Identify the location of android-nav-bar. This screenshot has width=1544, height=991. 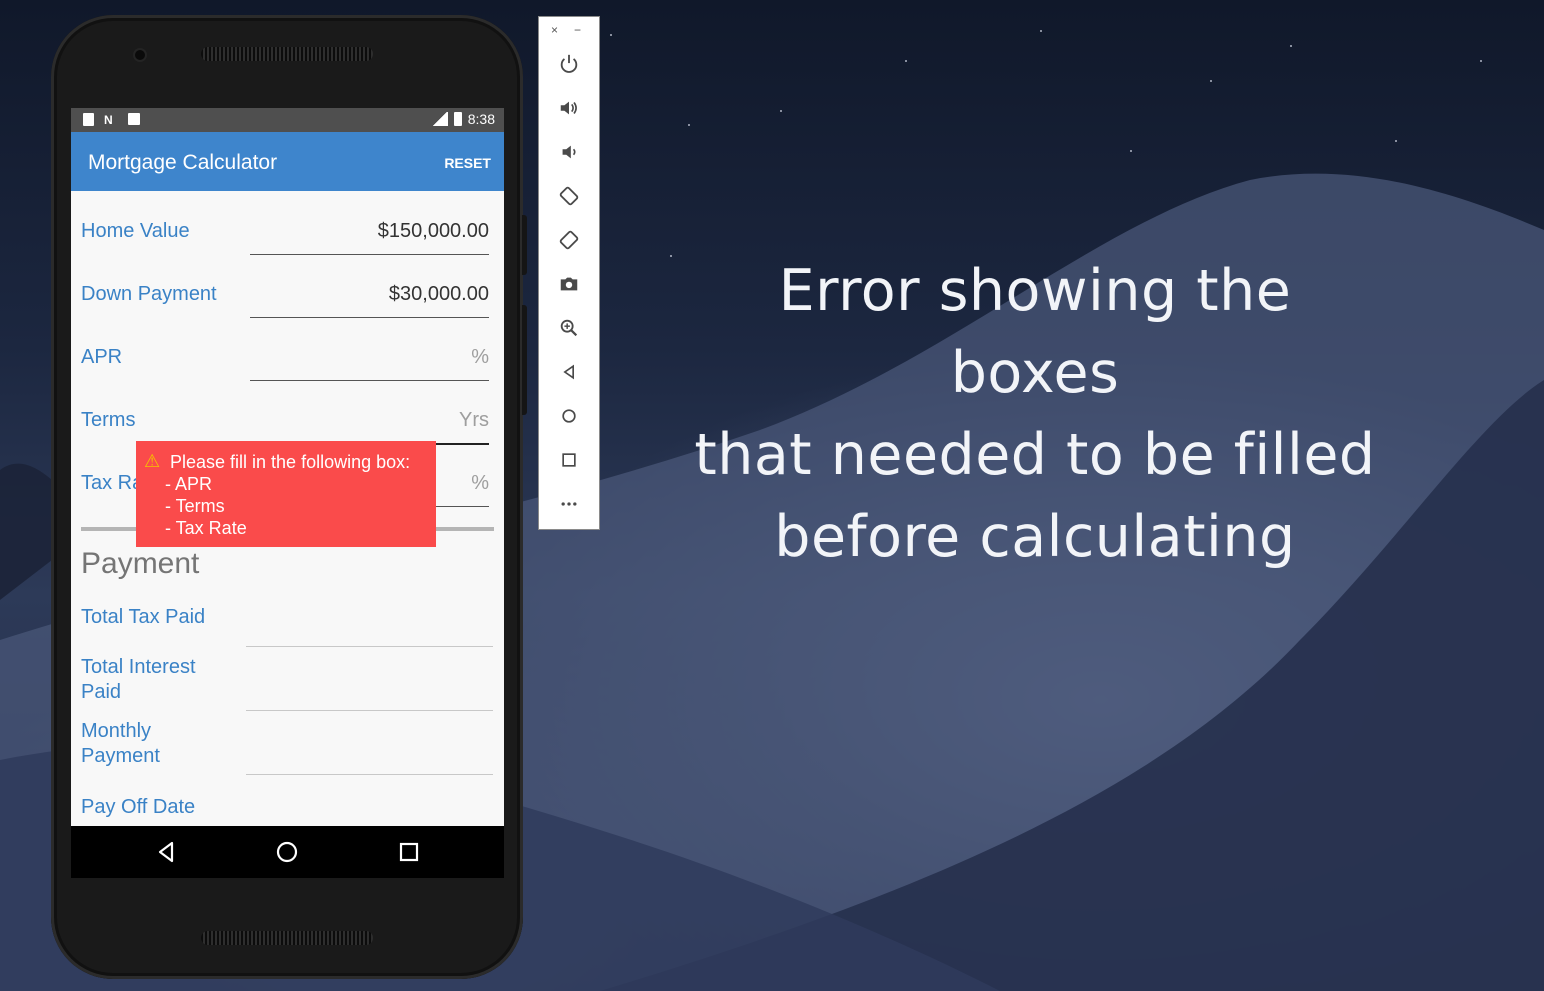
(287, 852).